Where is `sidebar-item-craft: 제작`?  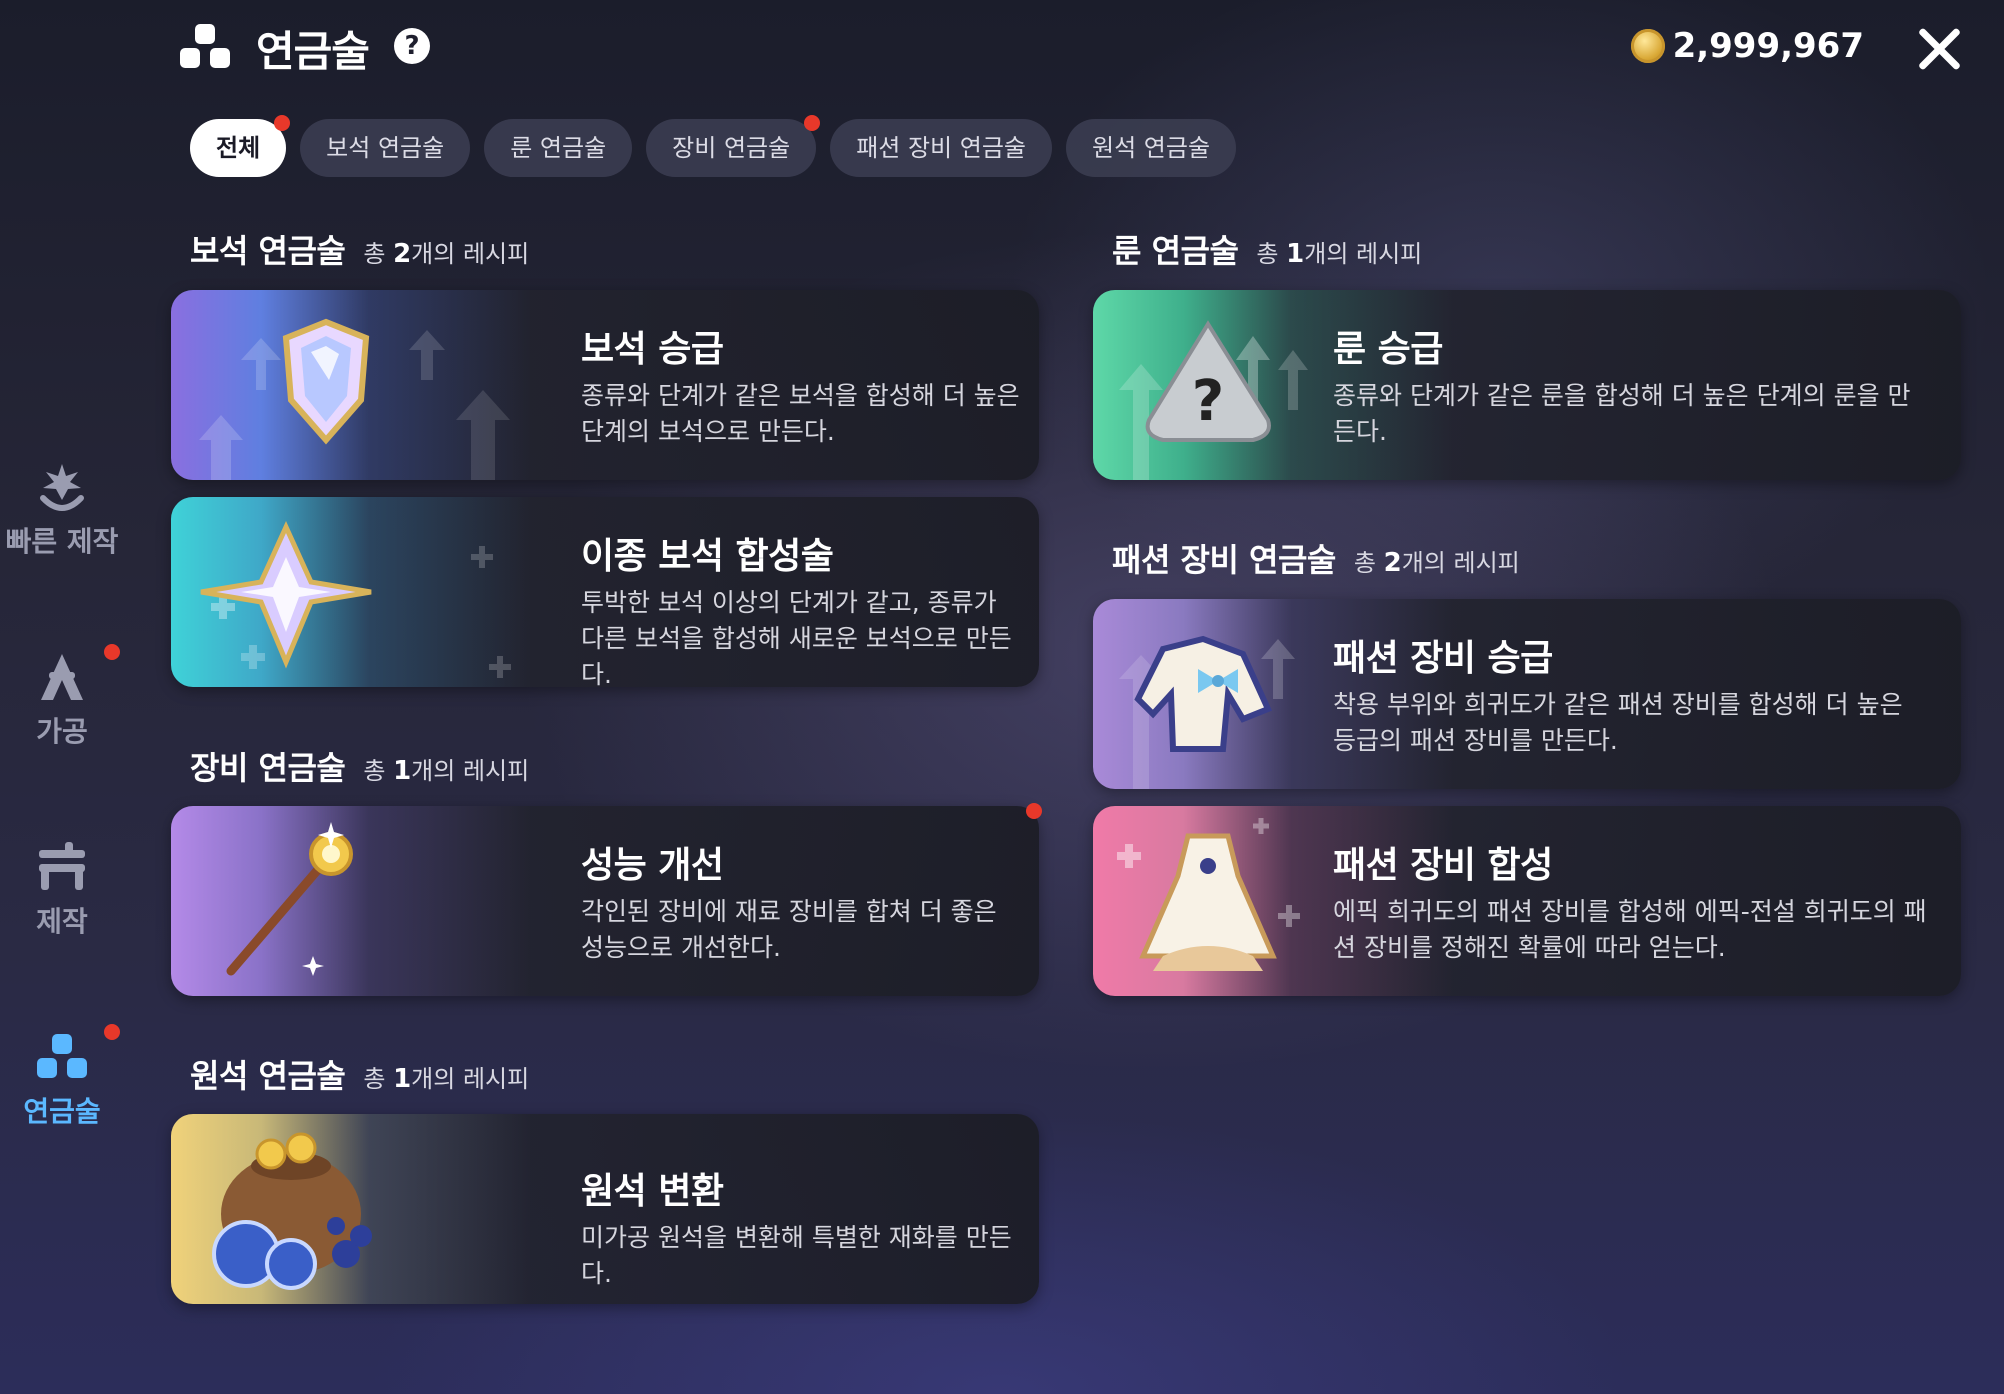
sidebar-item-craft: 제작 is located at coordinates (62, 890).